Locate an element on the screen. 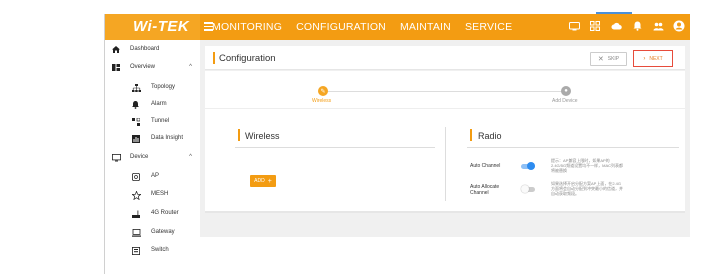  wireless-underline is located at coordinates (335, 147).